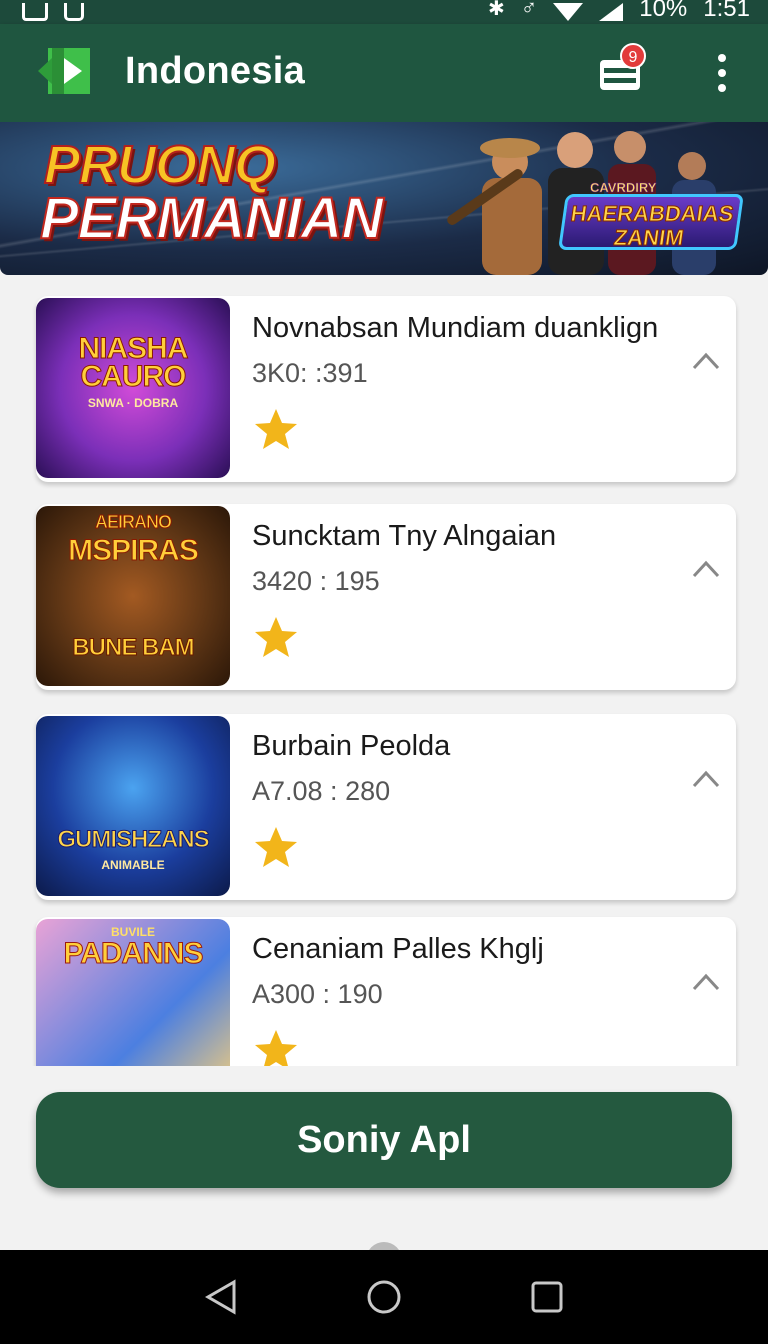  I want to click on app-thumbnail: NIASHA CAURO SNWA · DOBRA, so click(133, 388).